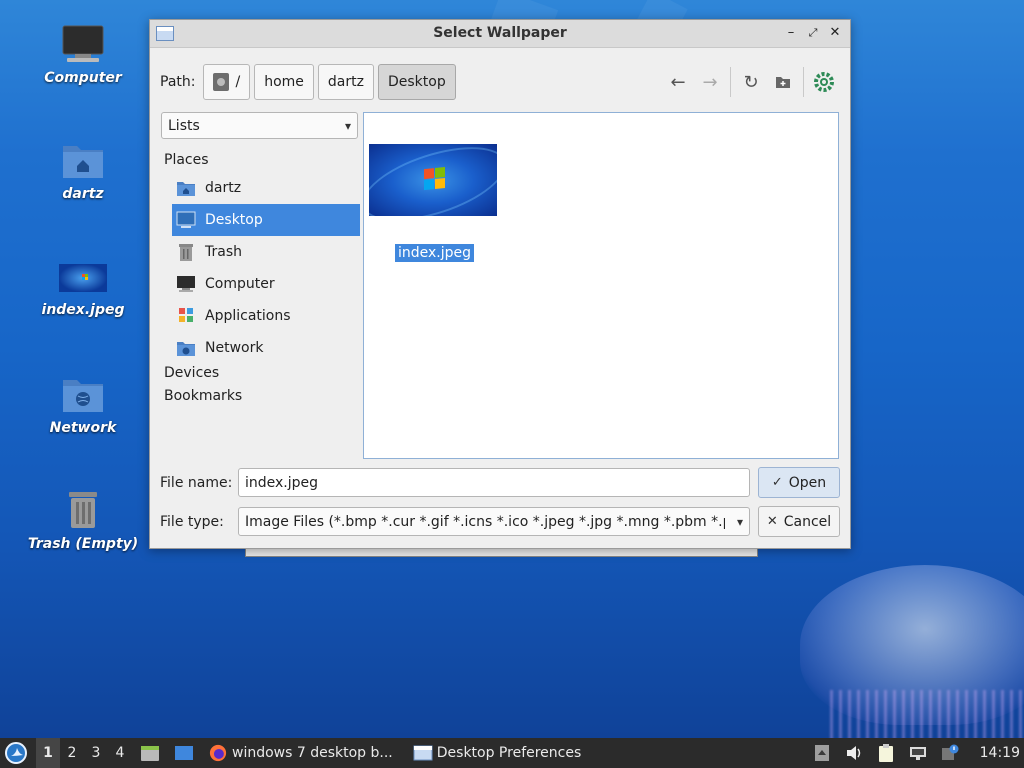 The height and width of the screenshot is (768, 1024). I want to click on place-item-network: Network, so click(254, 348).